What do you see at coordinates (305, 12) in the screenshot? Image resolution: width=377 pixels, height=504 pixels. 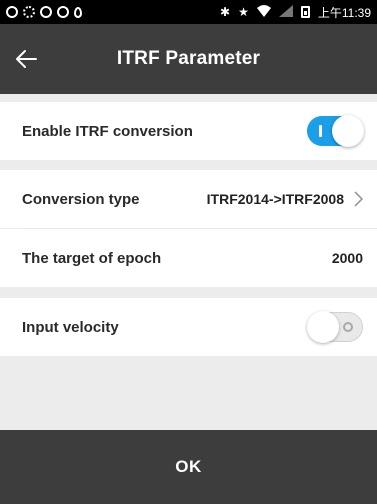 I see `battery-icon` at bounding box center [305, 12].